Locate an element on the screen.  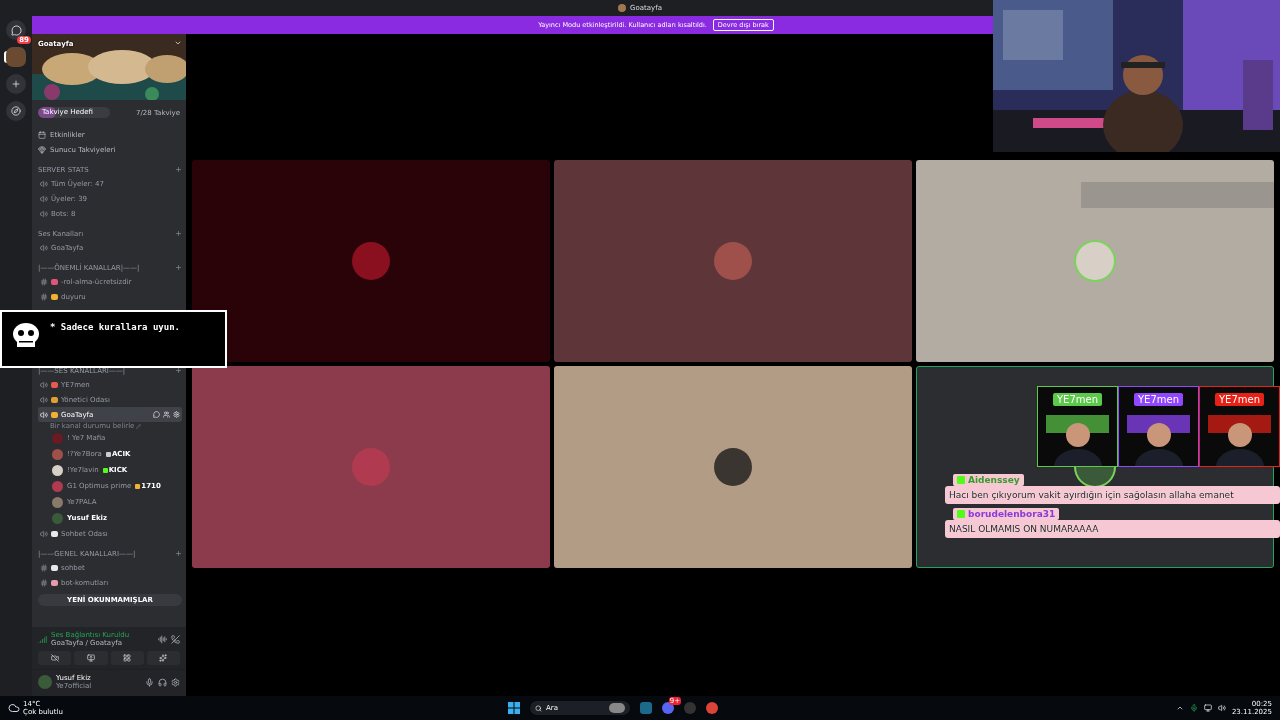
phone-off-icon is located at coordinates (175, 639).